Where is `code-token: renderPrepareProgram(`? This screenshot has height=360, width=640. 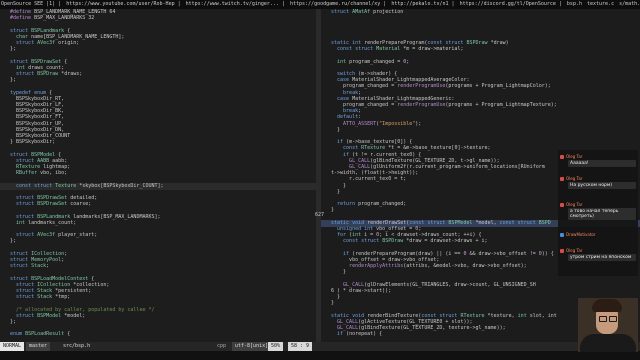 code-token: renderPrepareProgram( is located at coordinates (396, 43).